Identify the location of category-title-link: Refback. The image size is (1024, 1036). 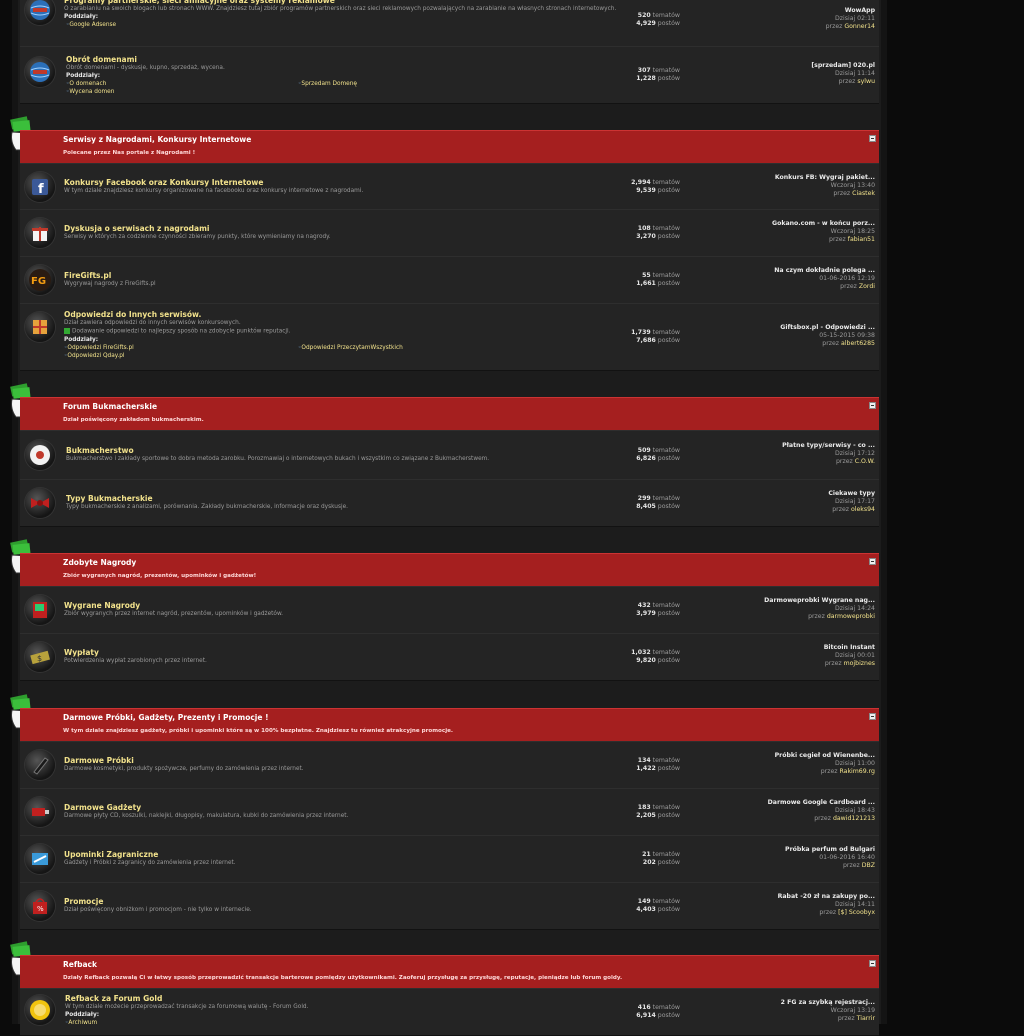
(80, 964).